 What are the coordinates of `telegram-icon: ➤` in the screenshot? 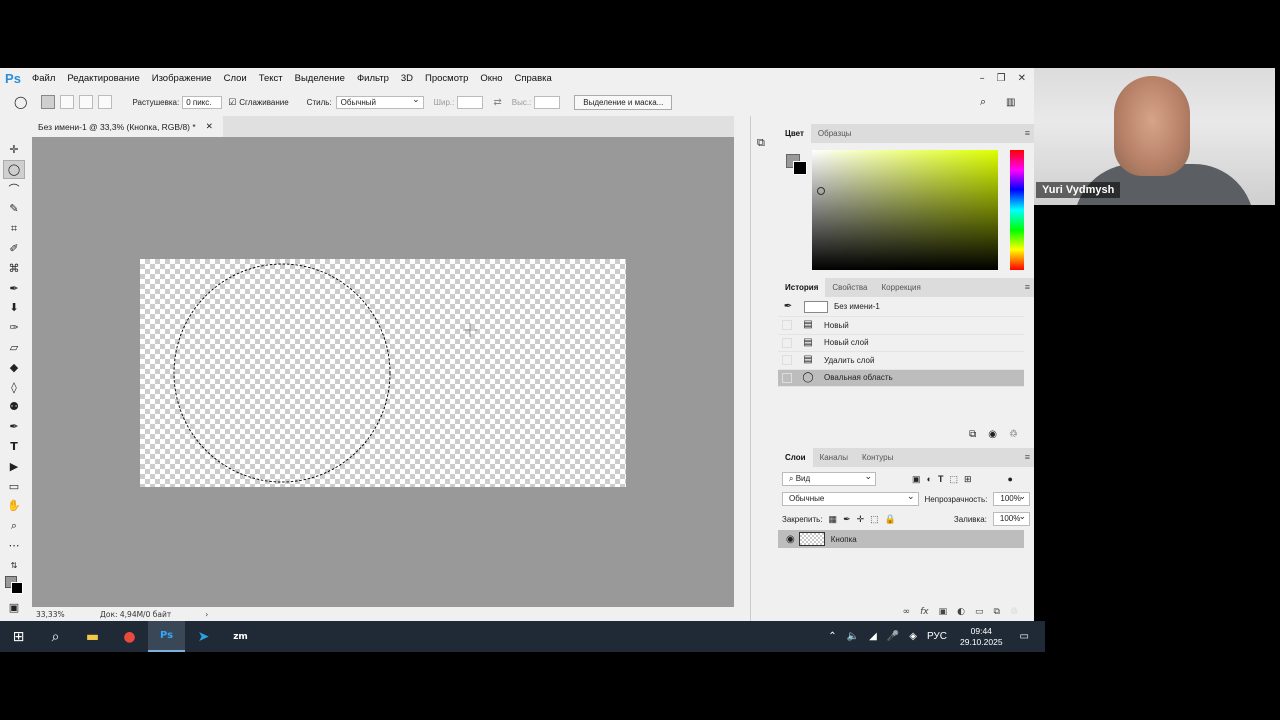 It's located at (203, 636).